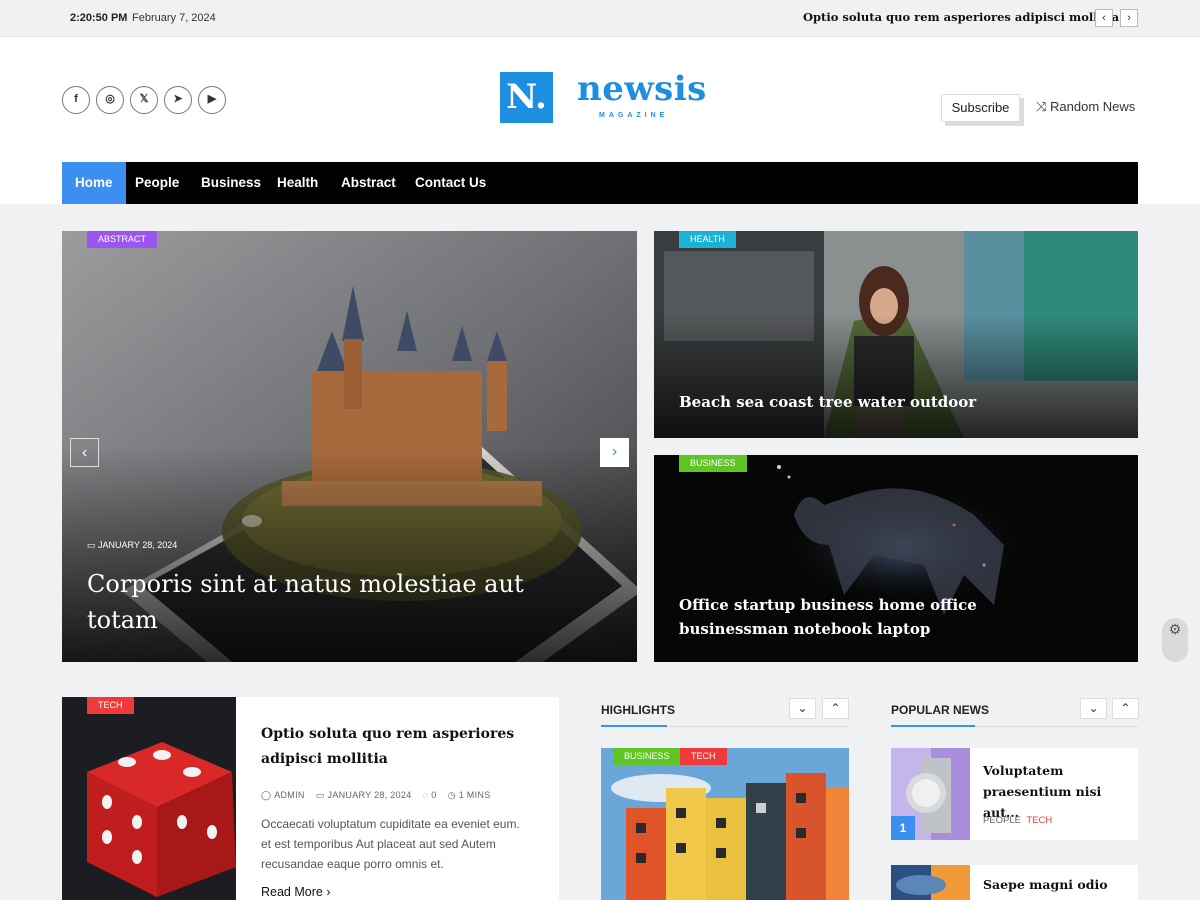 This screenshot has height=900, width=1200. I want to click on popular-item: Saepe magni odio, so click(1014, 882).